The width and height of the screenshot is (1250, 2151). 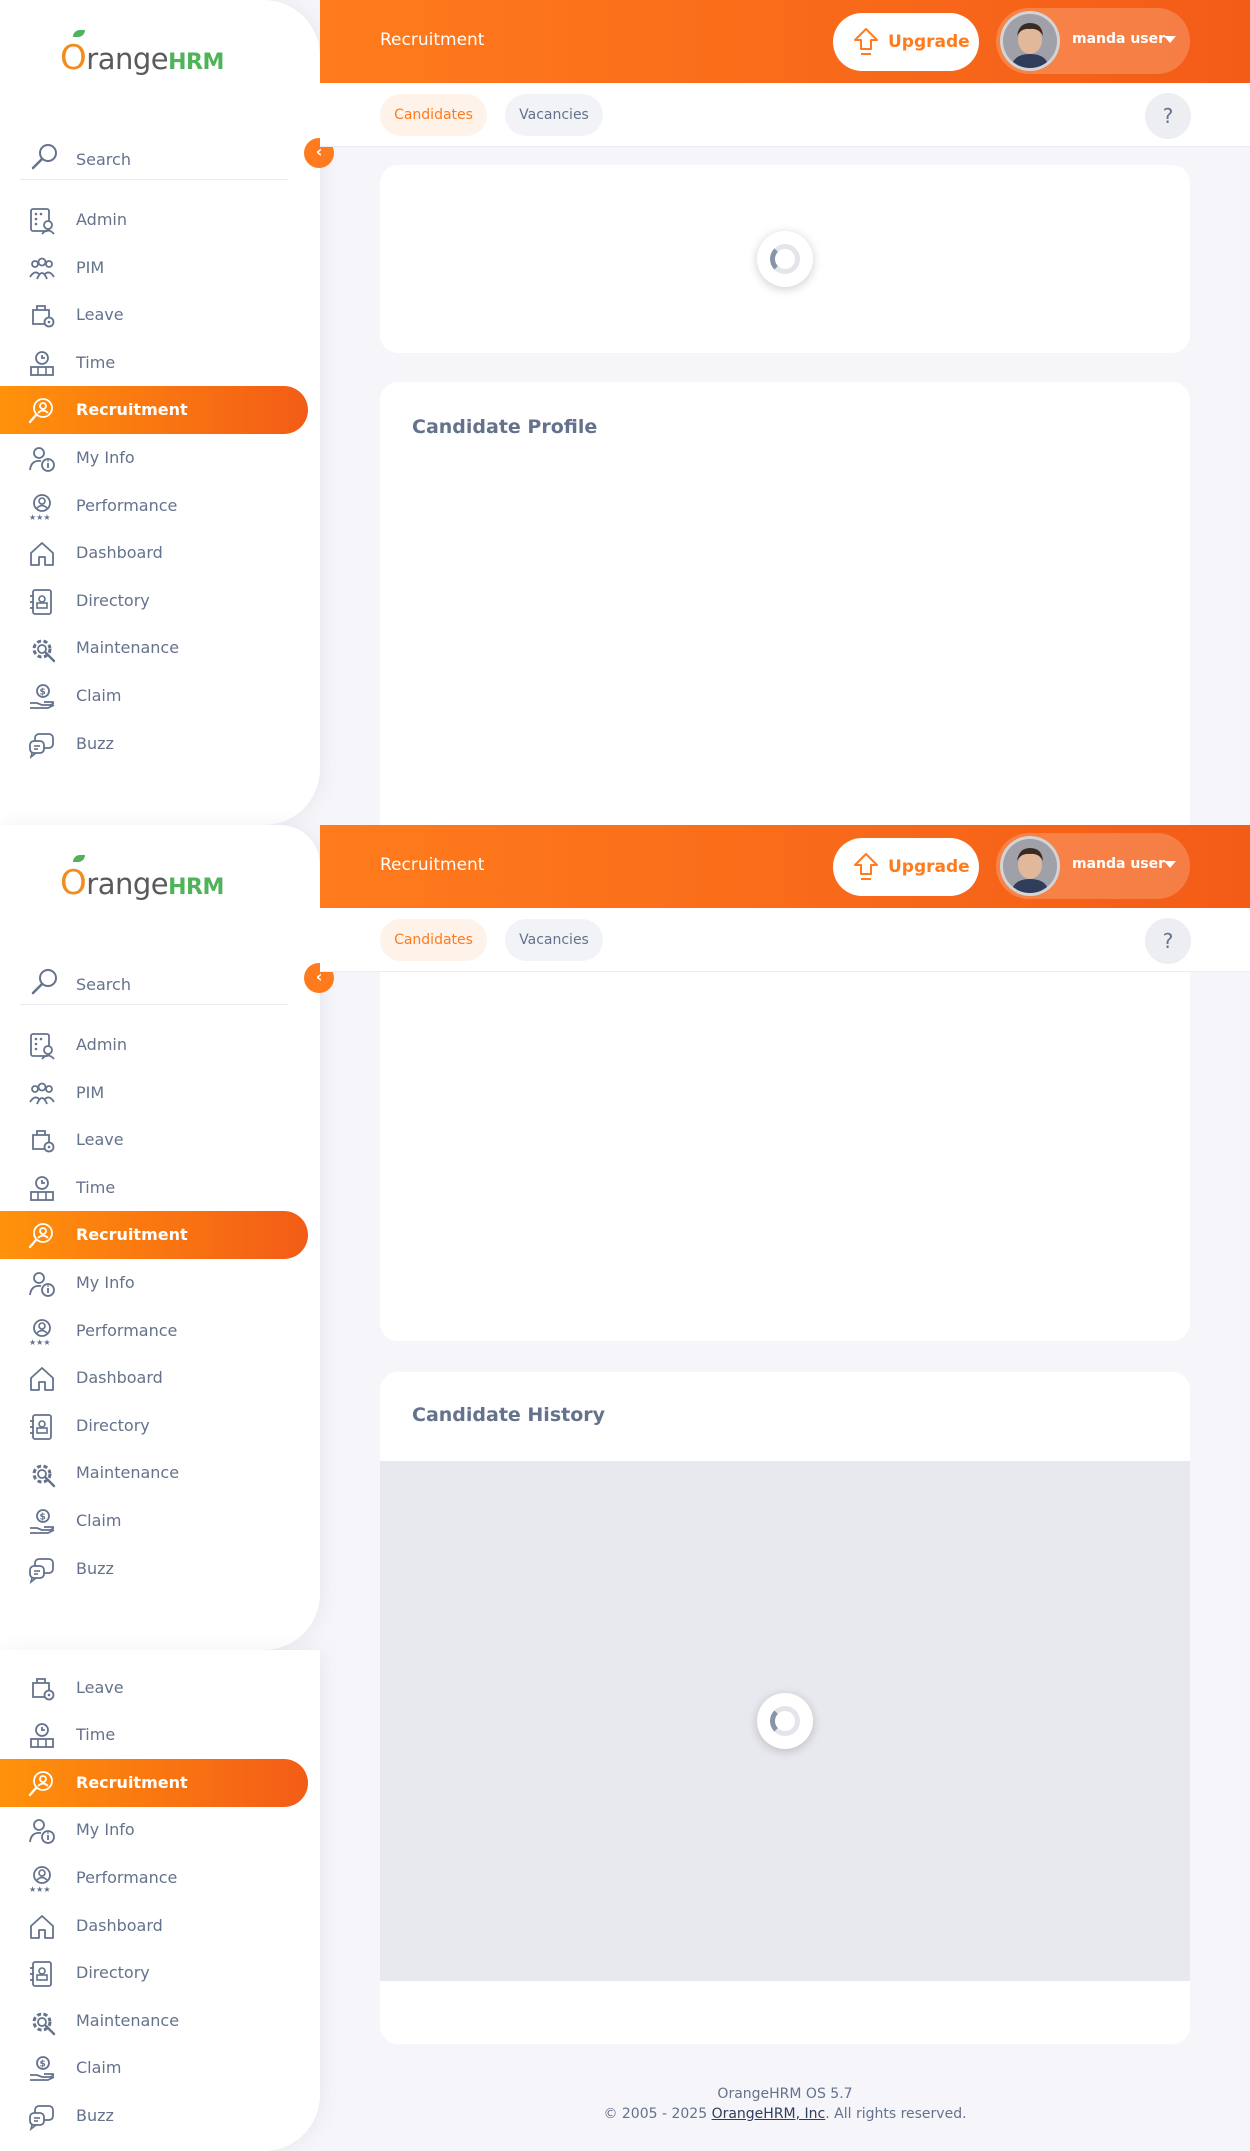 I want to click on footer-version: OrangeHRM OS 5.7, so click(x=785, y=2094).